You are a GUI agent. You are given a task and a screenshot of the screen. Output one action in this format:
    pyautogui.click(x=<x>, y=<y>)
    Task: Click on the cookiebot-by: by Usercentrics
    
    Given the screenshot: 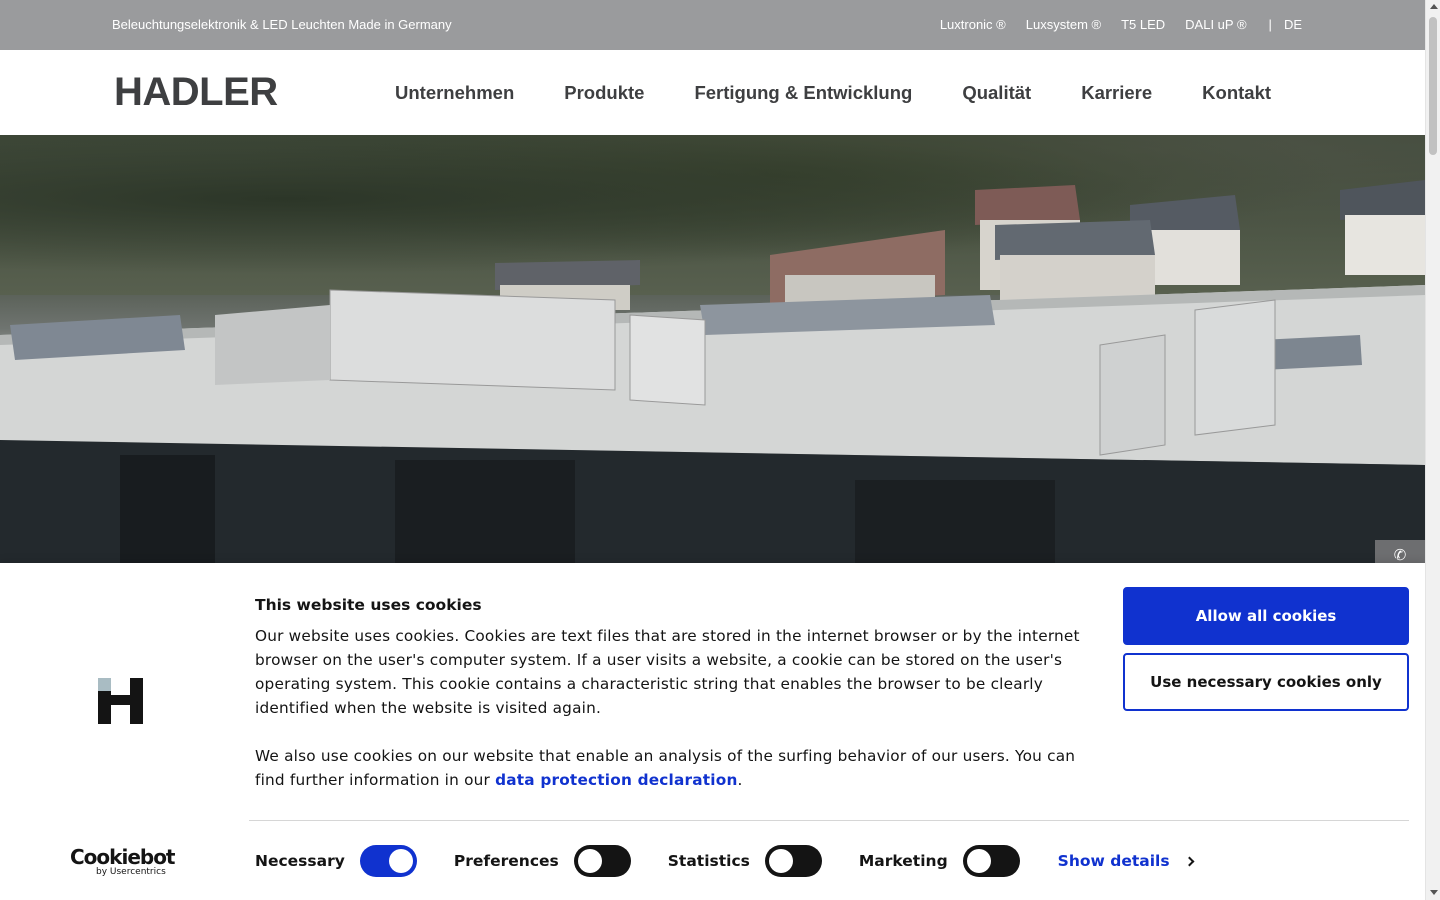 What is the action you would take?
    pyautogui.click(x=131, y=872)
    